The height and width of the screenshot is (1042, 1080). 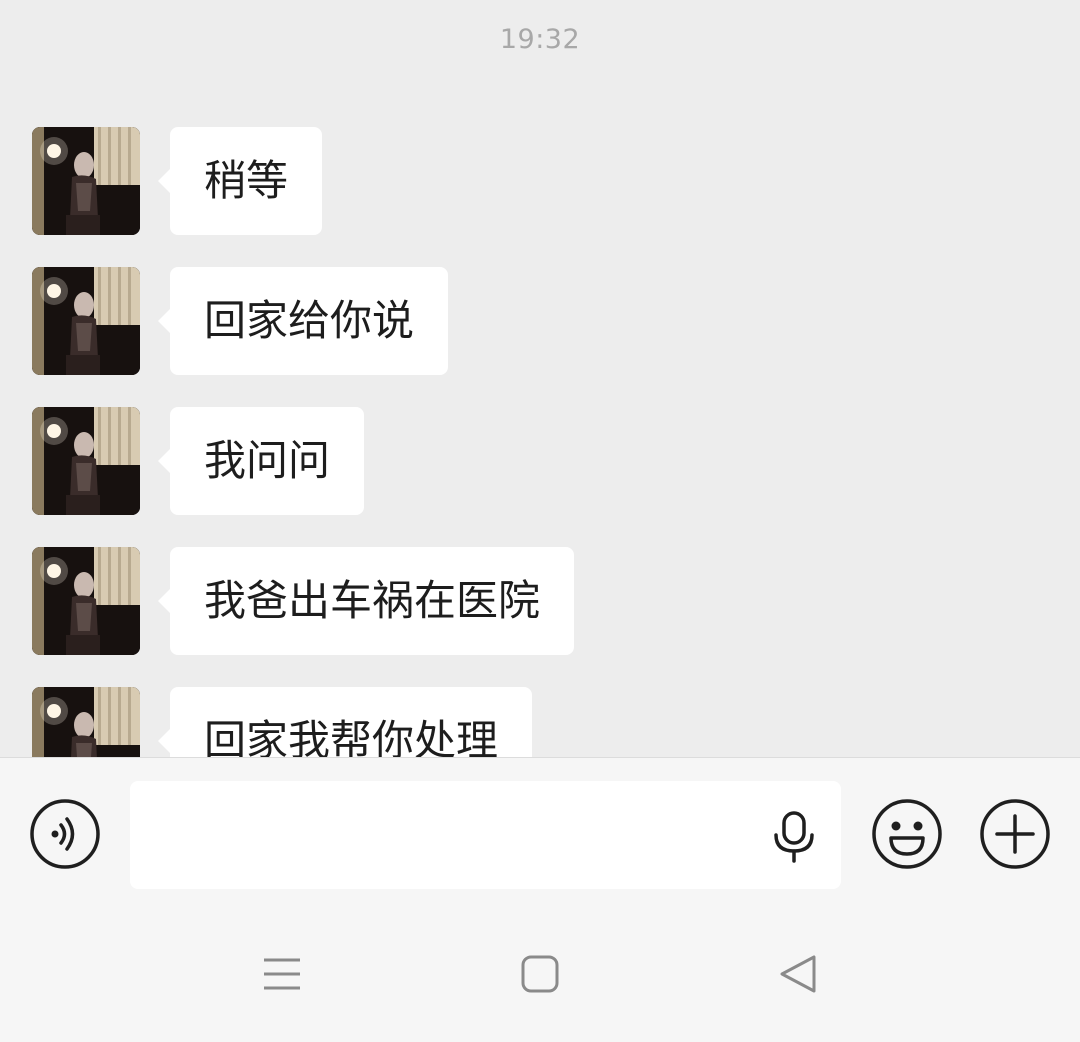 I want to click on rounded-square-icon, so click(x=540, y=974).